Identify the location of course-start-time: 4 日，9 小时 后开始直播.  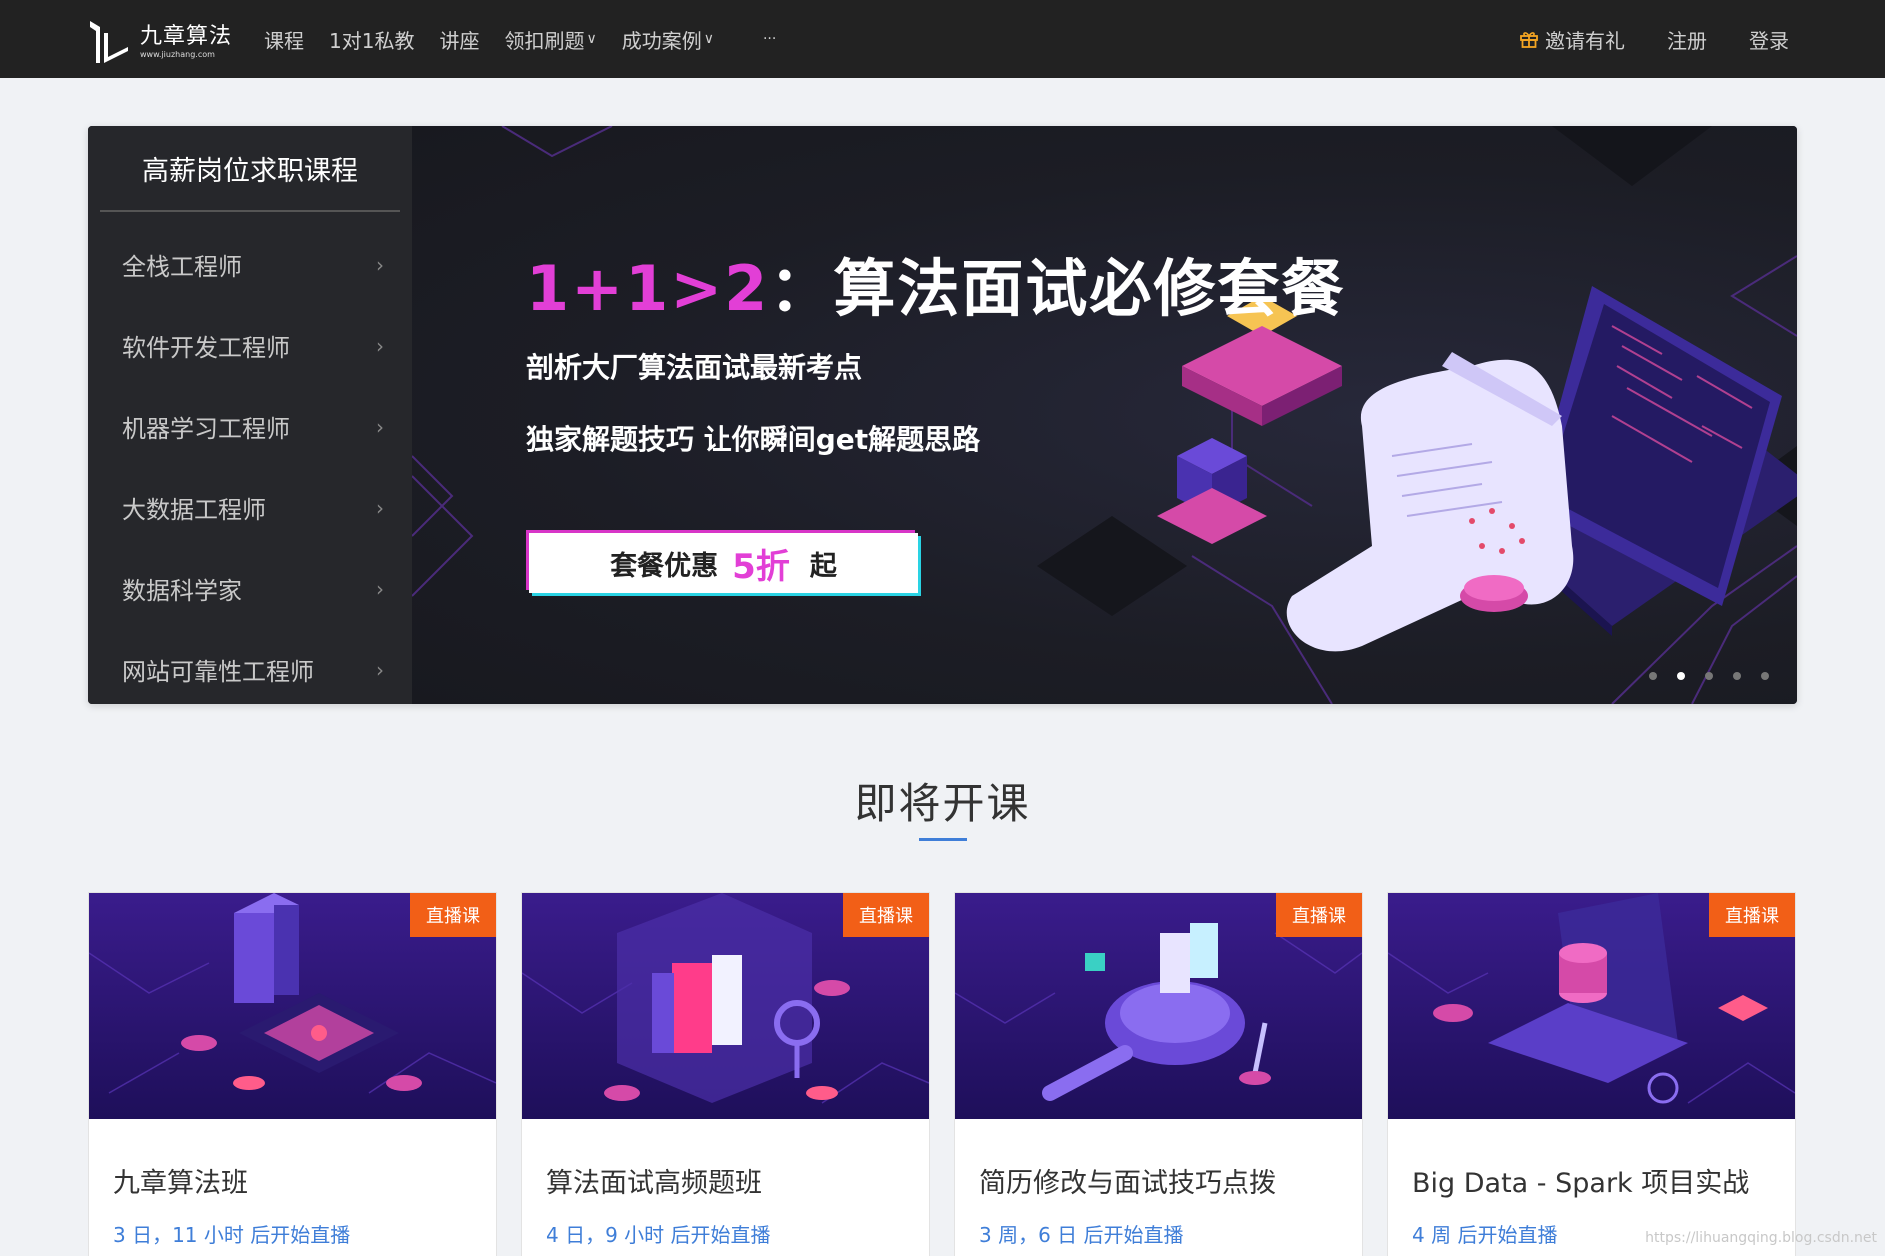
(658, 1235).